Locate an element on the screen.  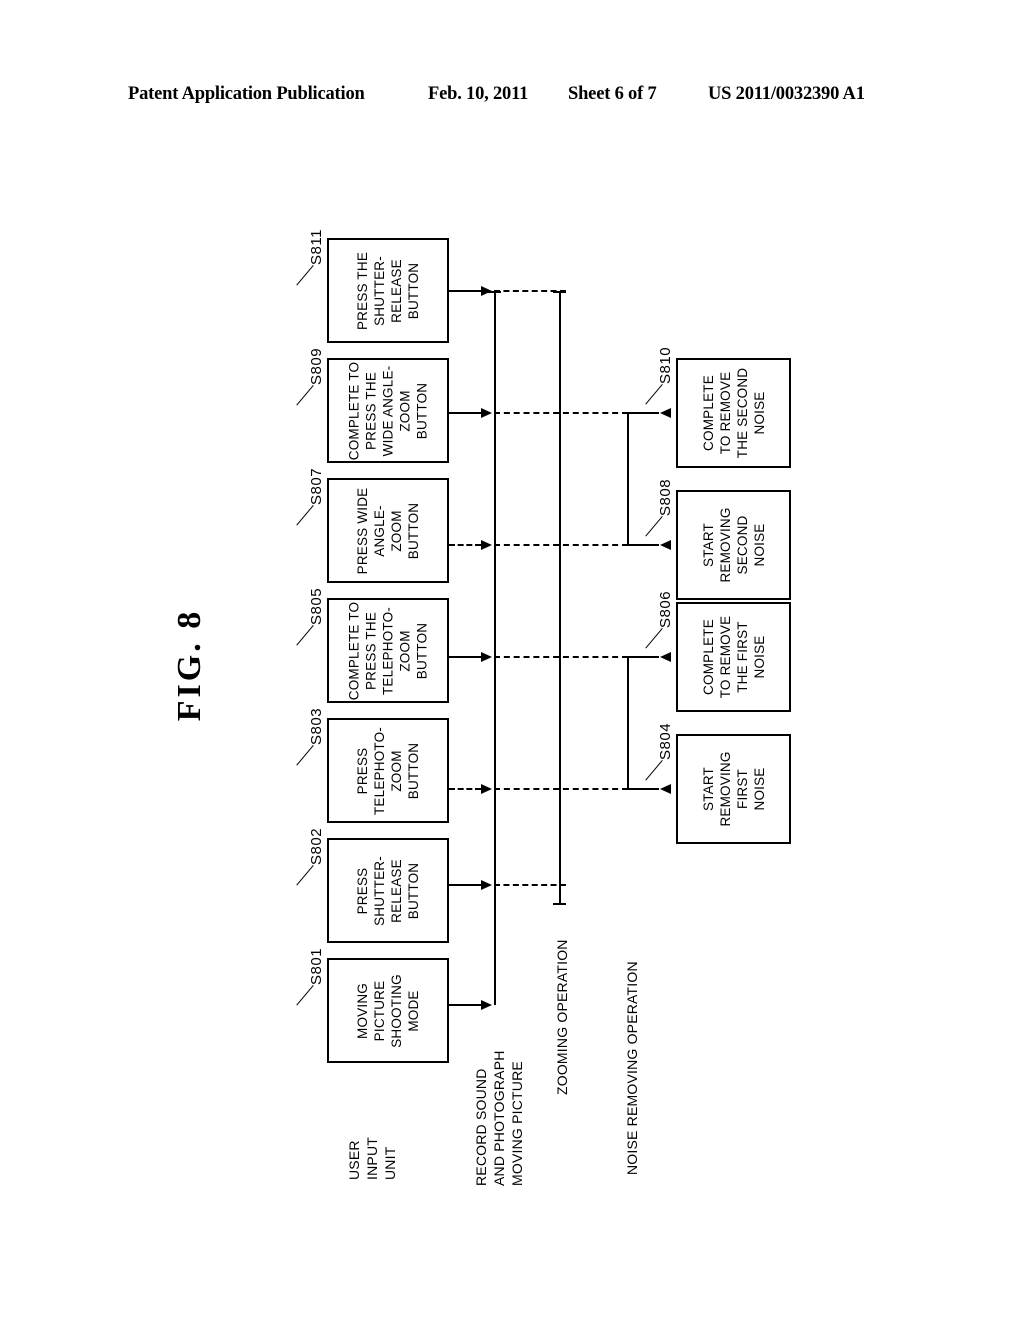
process-node-s803: PRESS TELEPHOTO- ZOOM BUTTON is located at coordinates (388, 770).